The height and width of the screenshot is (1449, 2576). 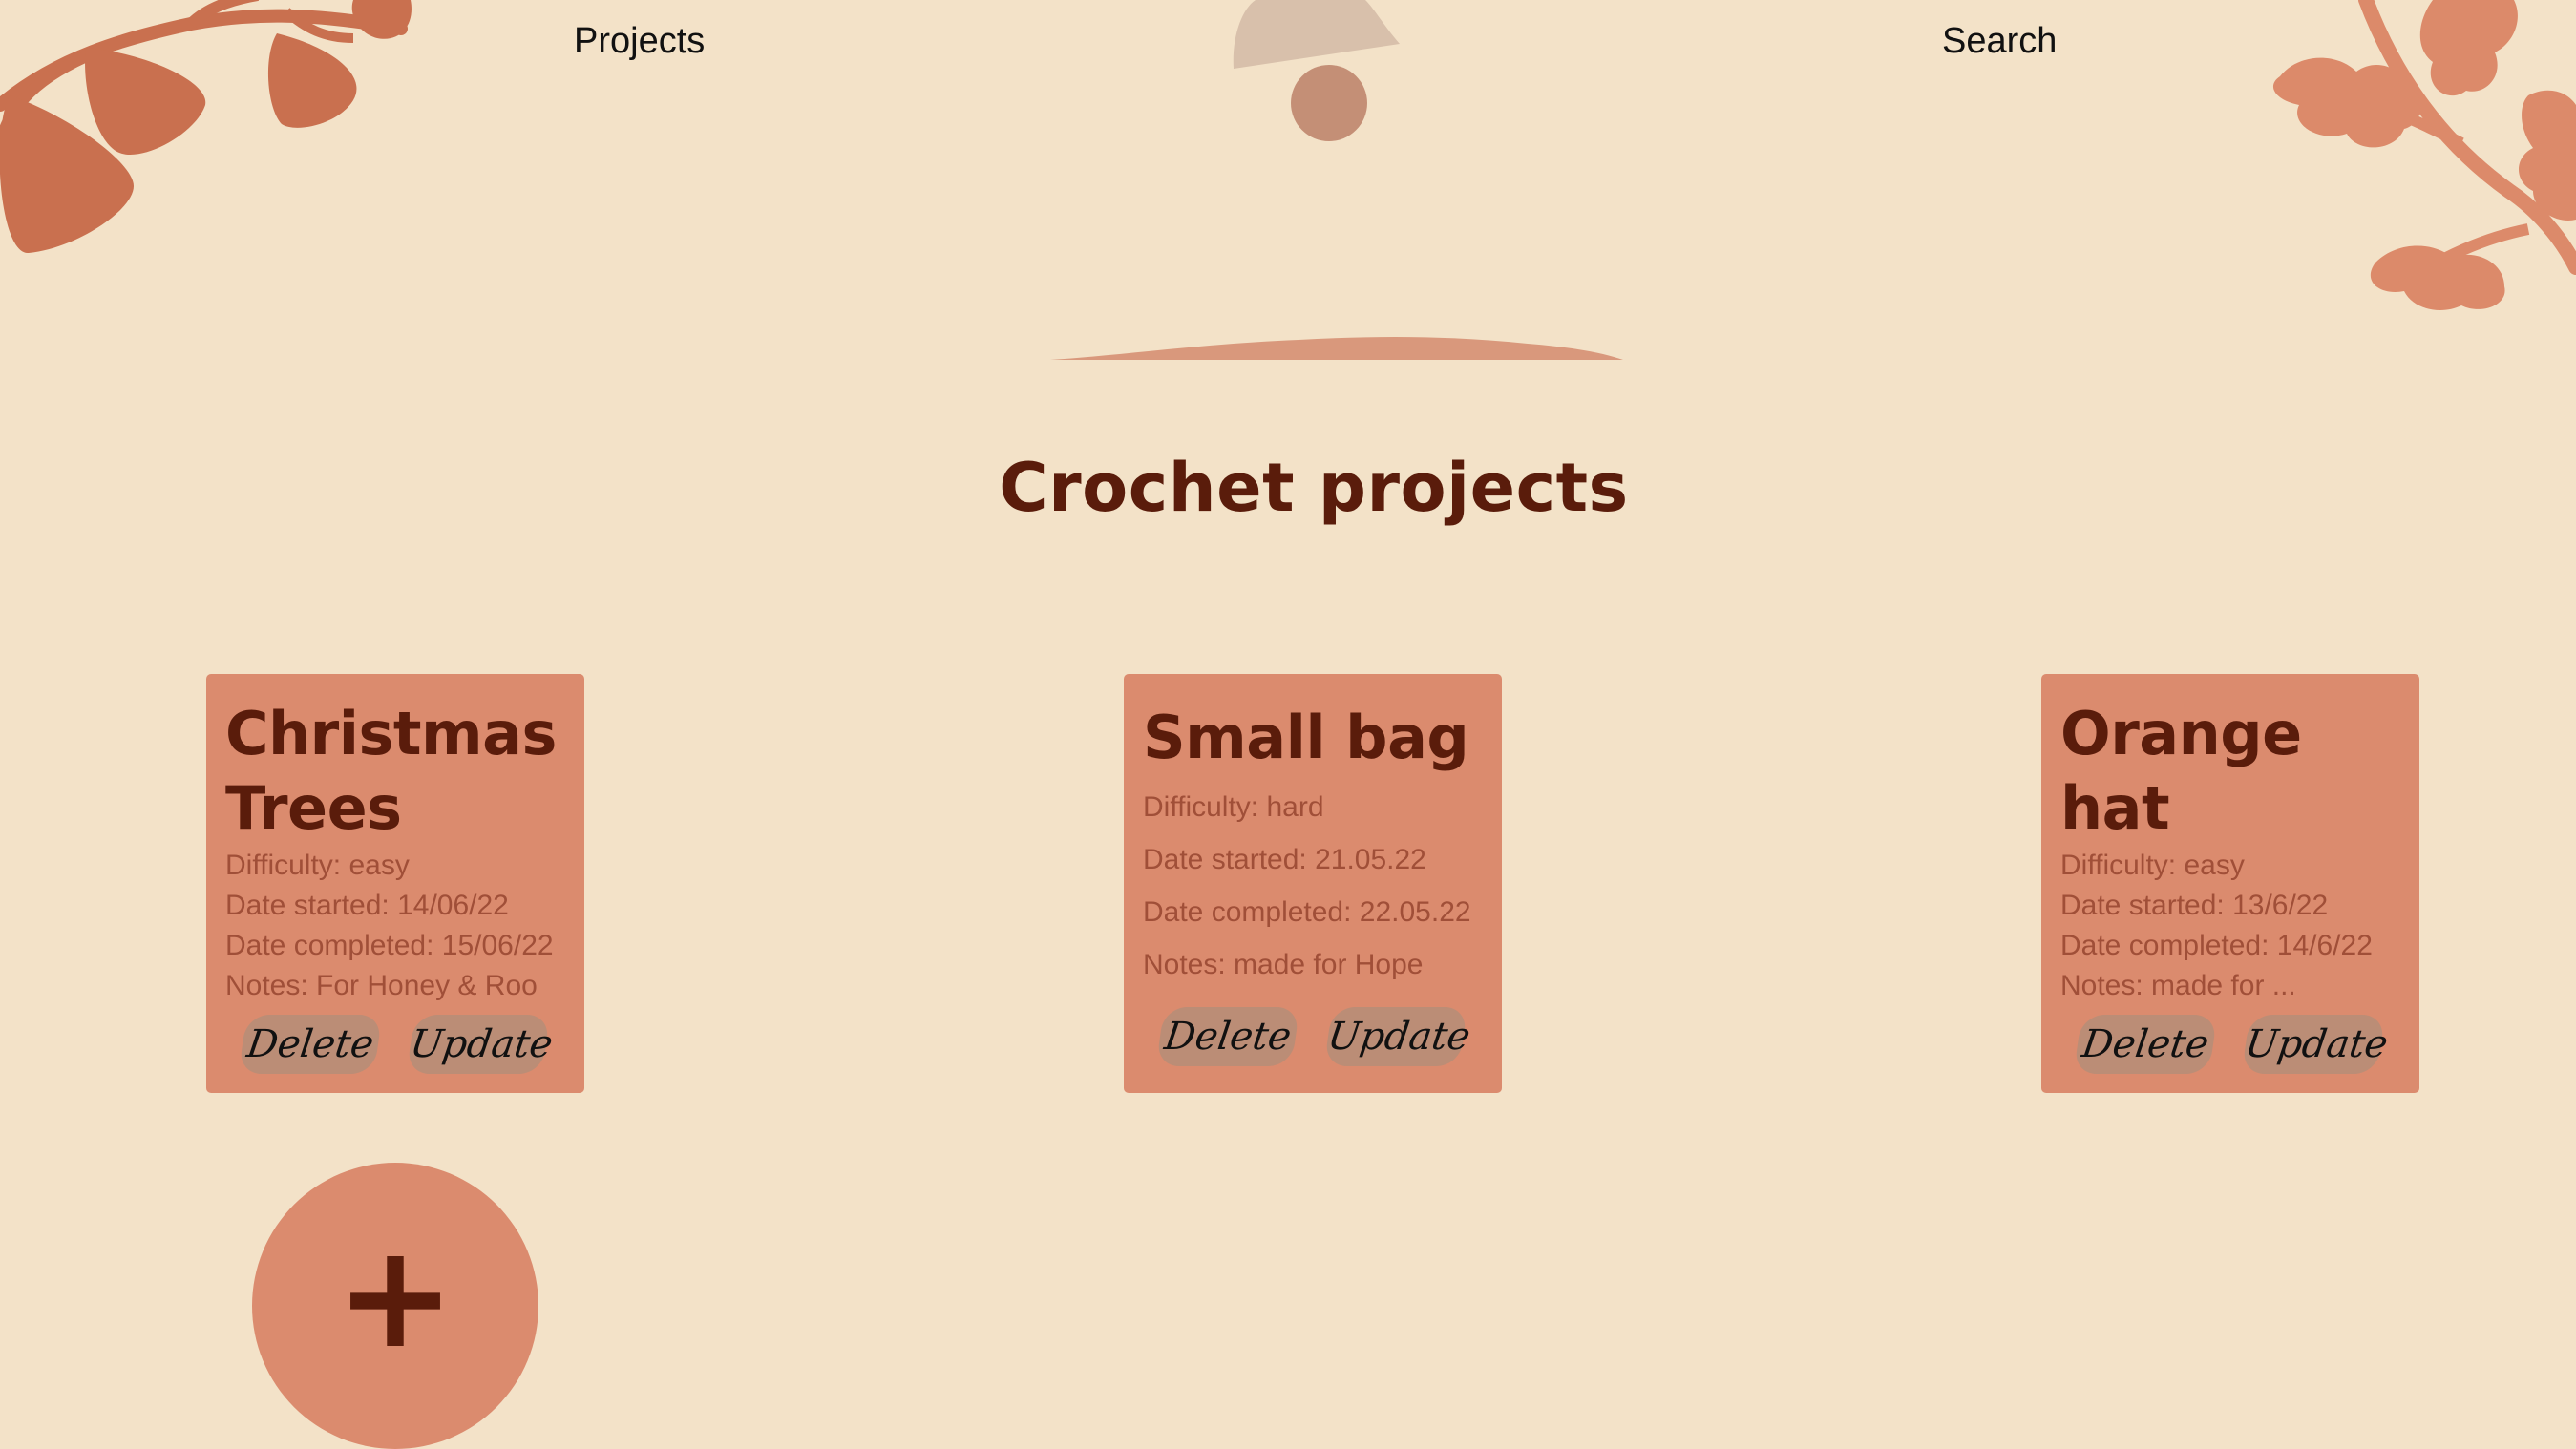 I want to click on leaf-branch-right-illustration, so click(x=2424, y=155).